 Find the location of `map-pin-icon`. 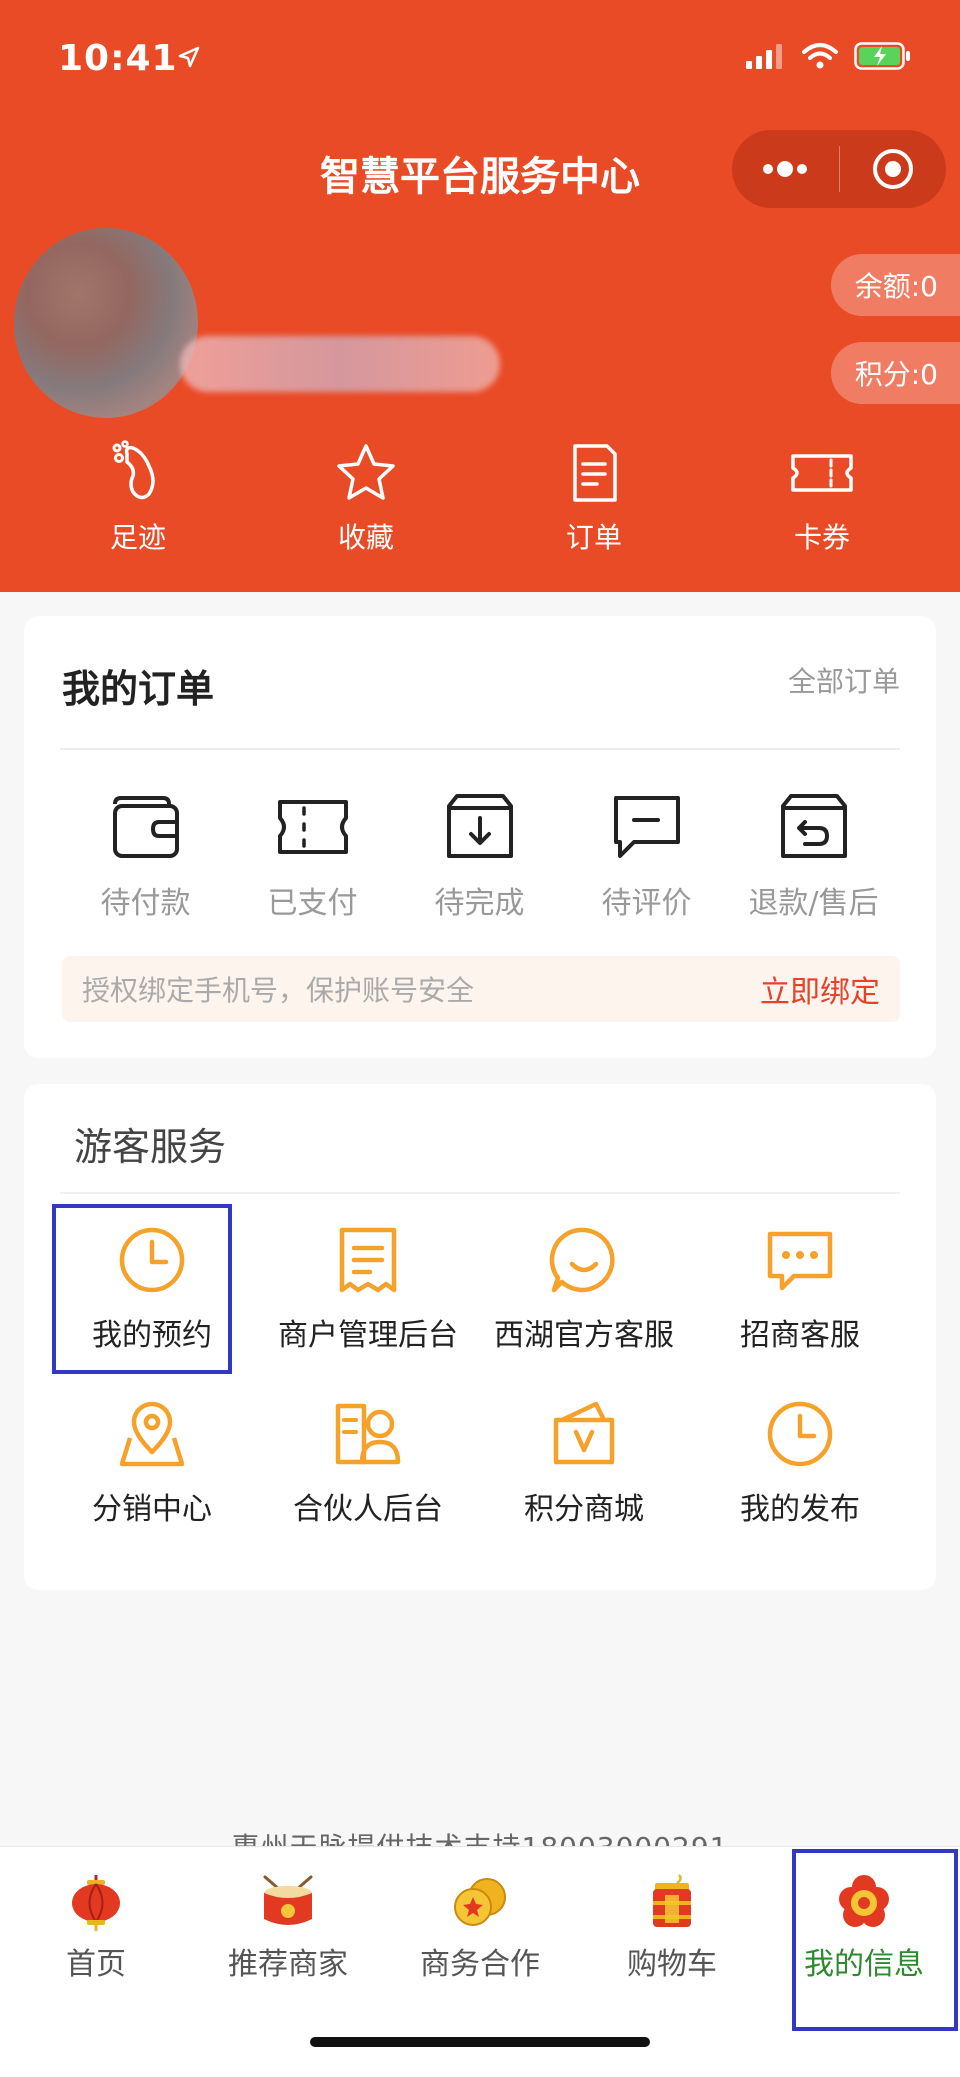

map-pin-icon is located at coordinates (152, 1434).